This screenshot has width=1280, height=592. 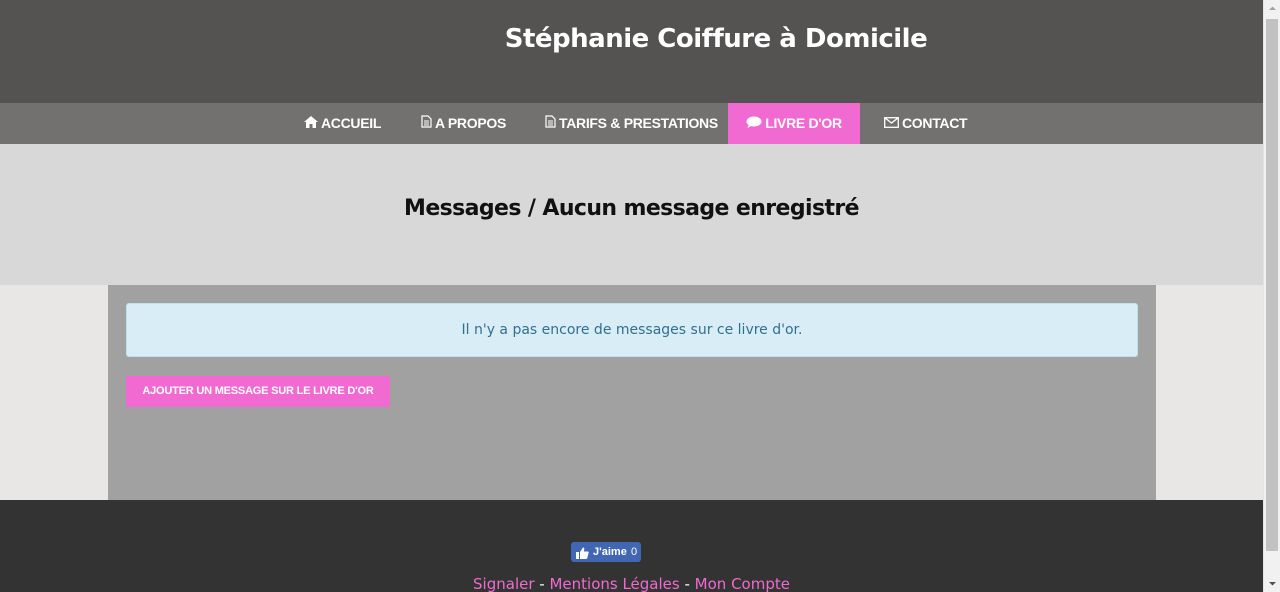 I want to click on nav-item-contact: CONTACT, so click(x=926, y=123).